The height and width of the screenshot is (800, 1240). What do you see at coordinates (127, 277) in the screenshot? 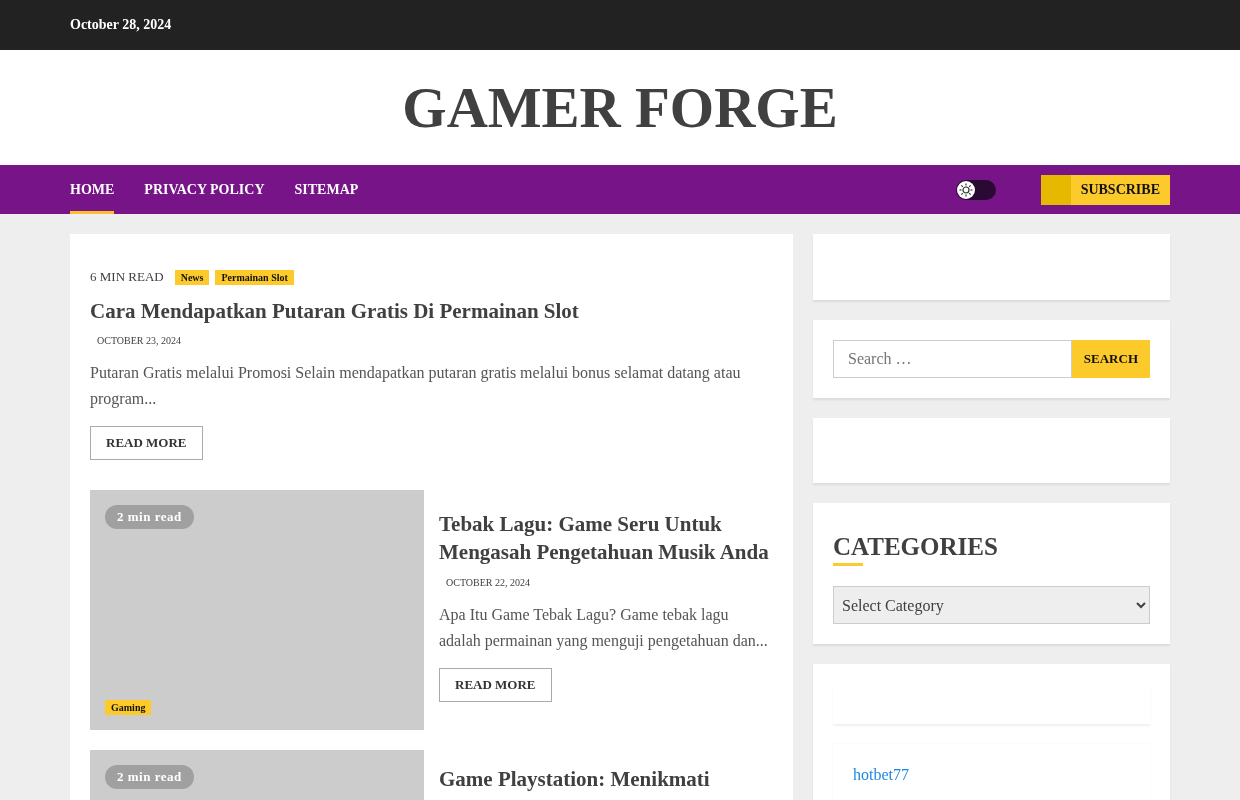
I see `read-time: 6 MIN READ` at bounding box center [127, 277].